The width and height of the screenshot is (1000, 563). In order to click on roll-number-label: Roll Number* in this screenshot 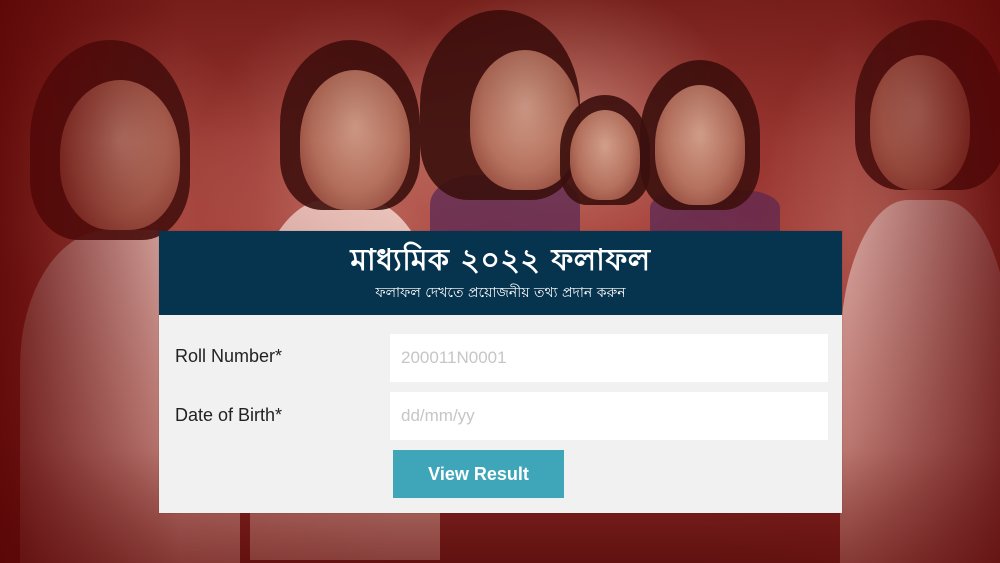, I will do `click(229, 356)`.